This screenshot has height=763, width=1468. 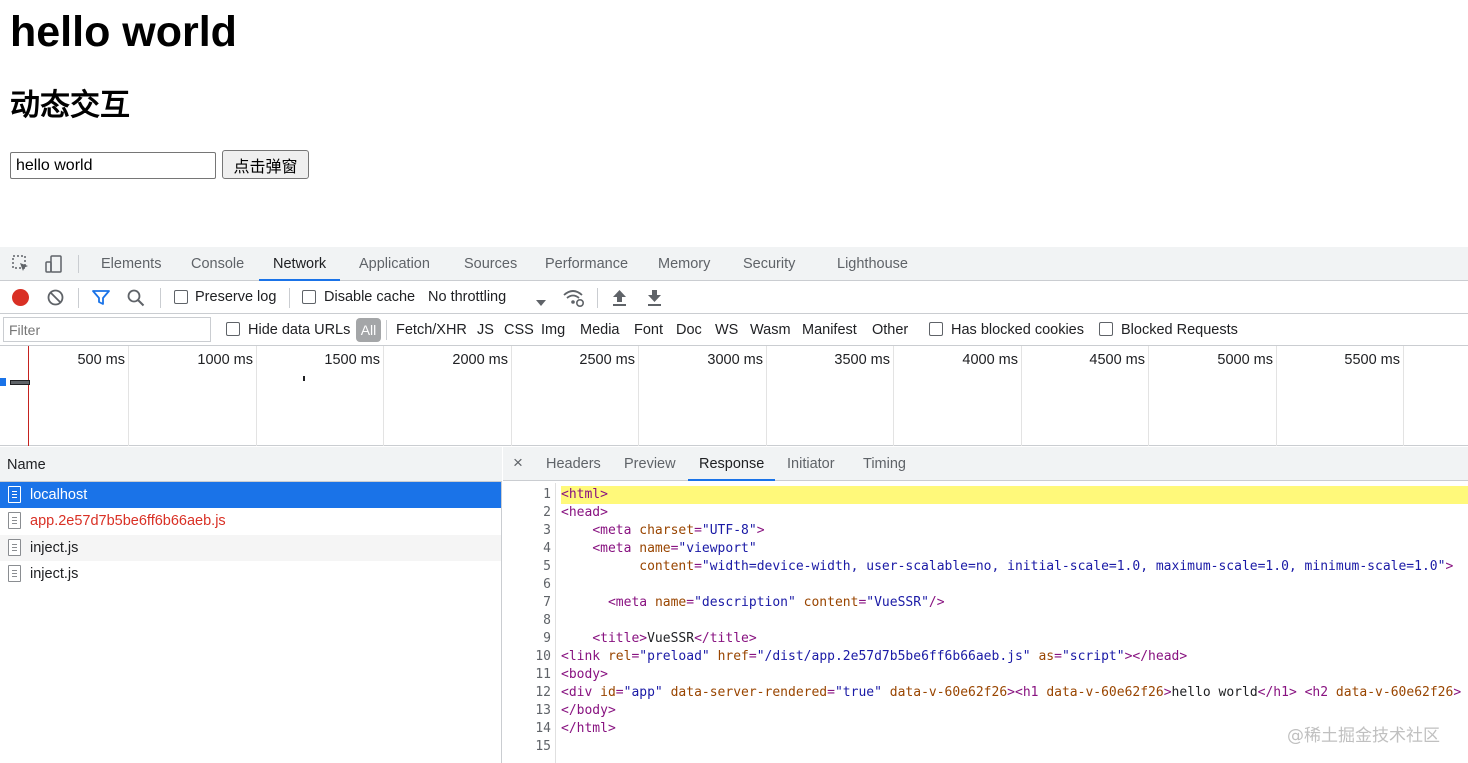 I want to click on disable-cache-label: Disable cache, so click(x=370, y=297).